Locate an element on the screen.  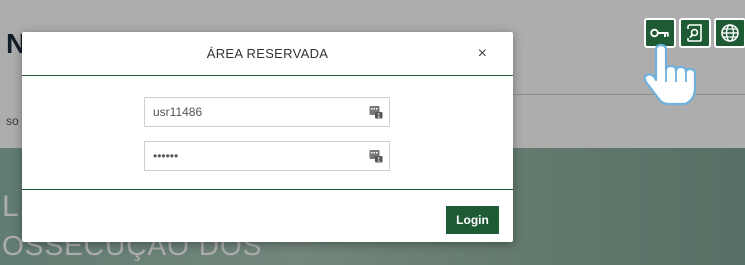
globe-icon is located at coordinates (729, 33).